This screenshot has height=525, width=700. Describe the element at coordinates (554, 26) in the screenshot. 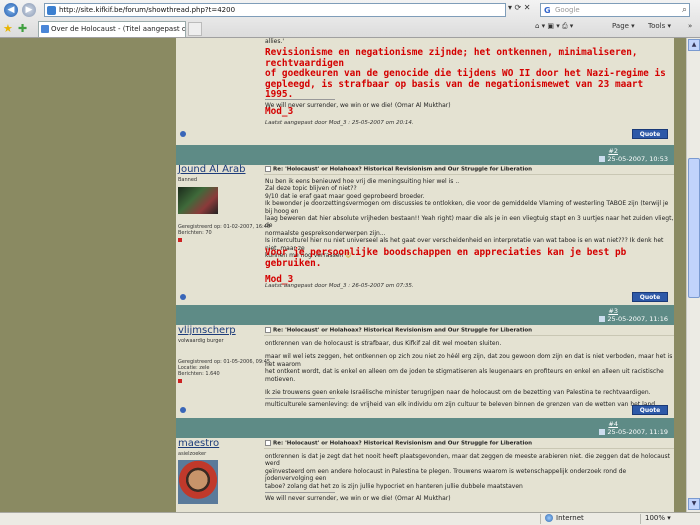

I see `command-icons: ⌂ ▾ ▣ ▾ ⎙ ▾` at that location.